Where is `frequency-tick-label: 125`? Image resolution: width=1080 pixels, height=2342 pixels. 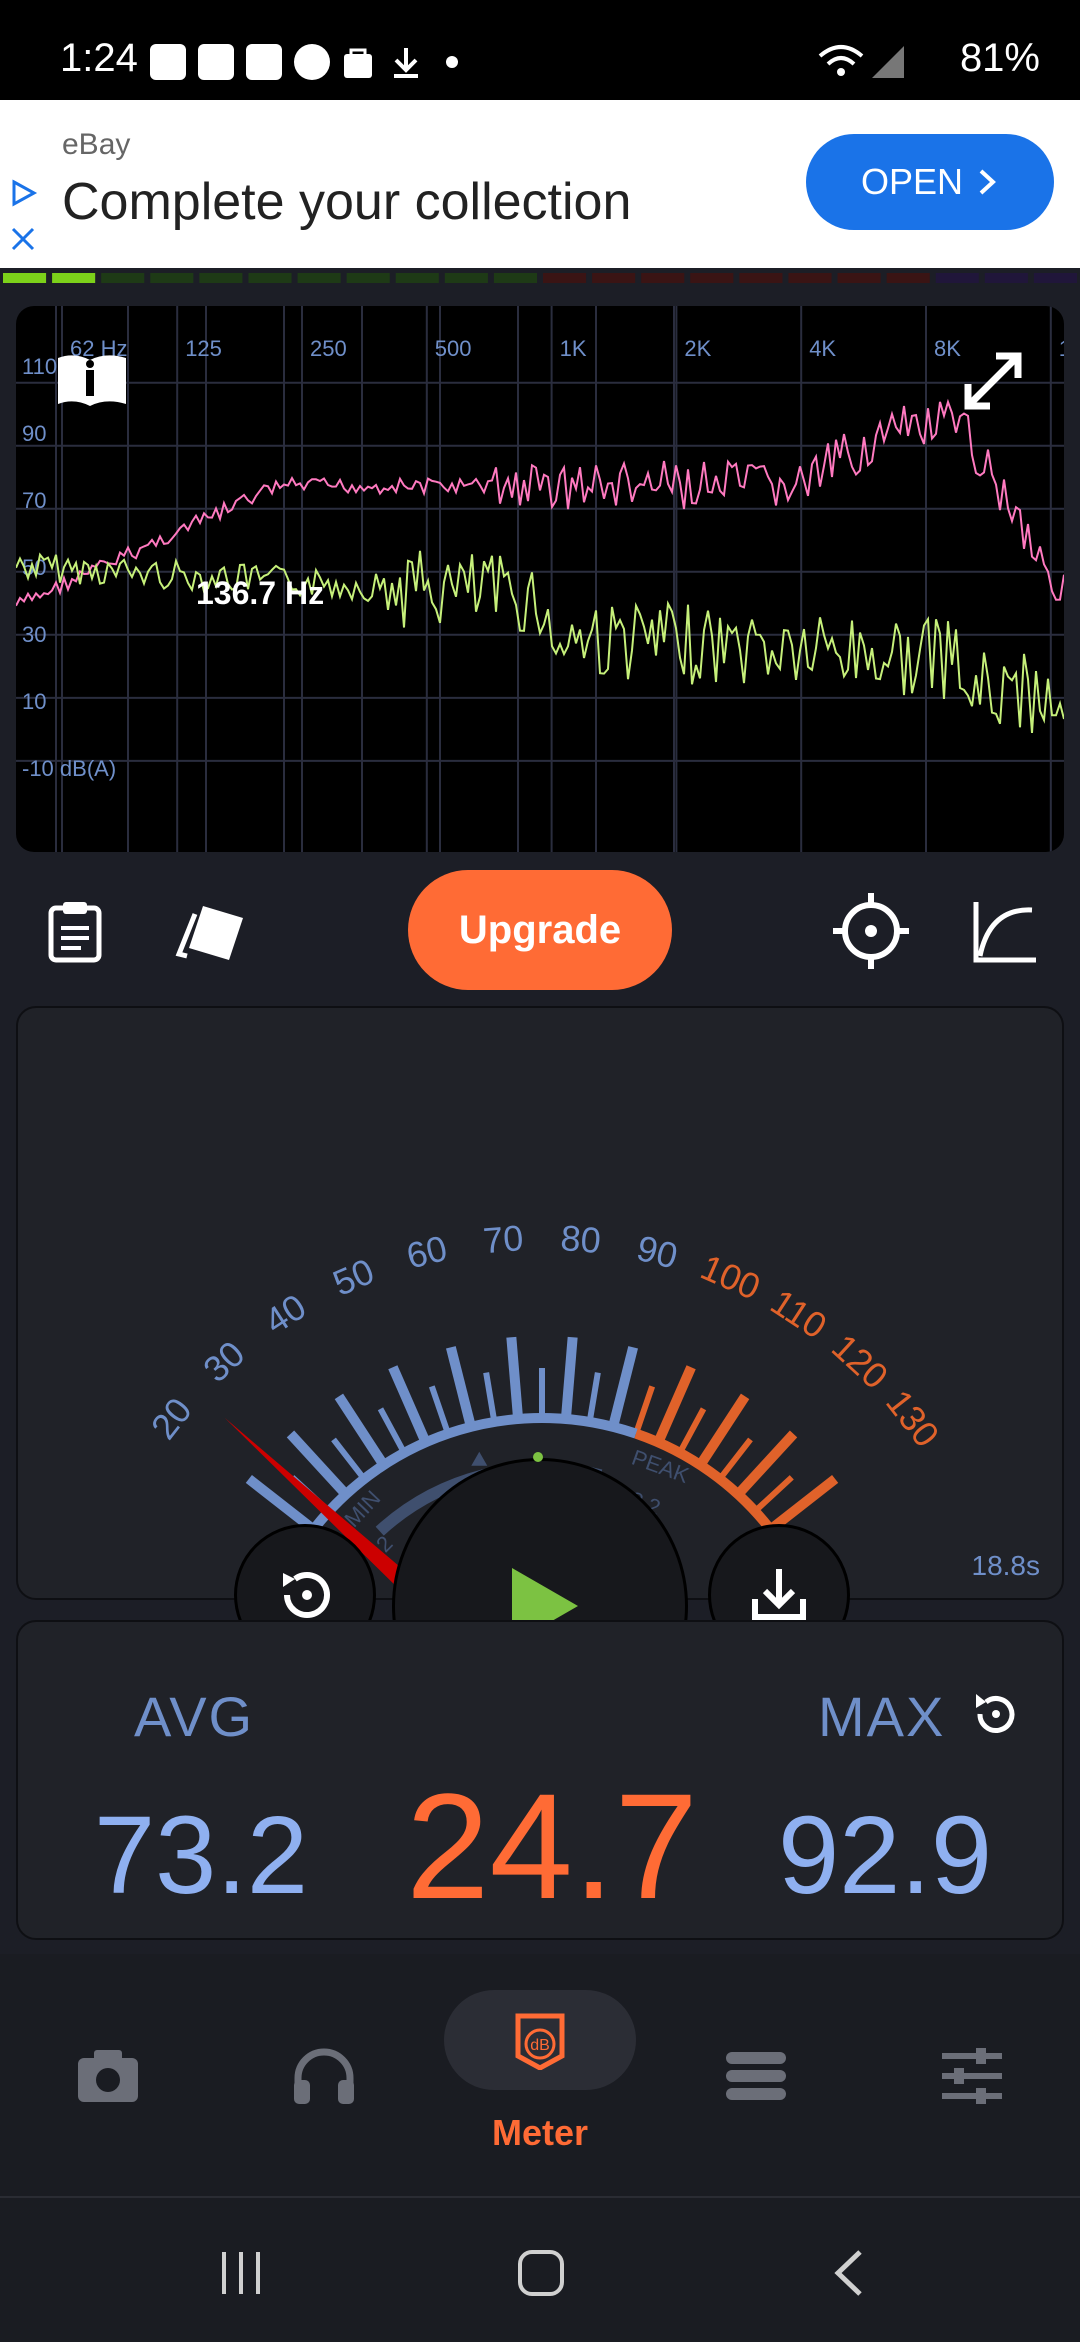
frequency-tick-label: 125 is located at coordinates (203, 348).